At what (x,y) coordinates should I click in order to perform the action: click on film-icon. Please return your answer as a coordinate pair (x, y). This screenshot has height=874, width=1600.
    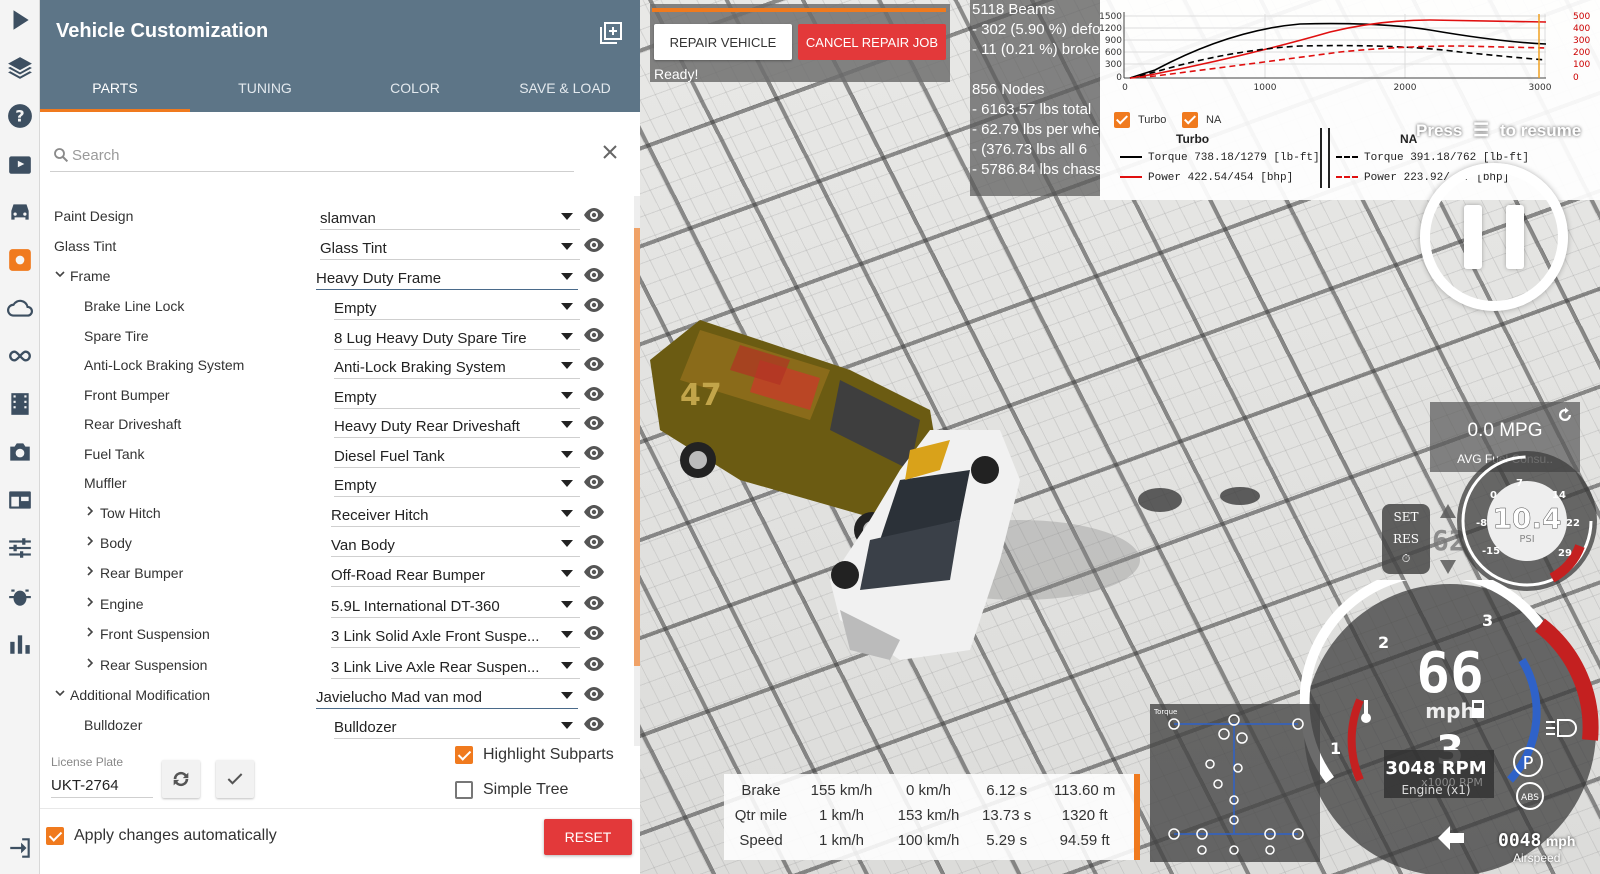
    Looking at the image, I should click on (20, 404).